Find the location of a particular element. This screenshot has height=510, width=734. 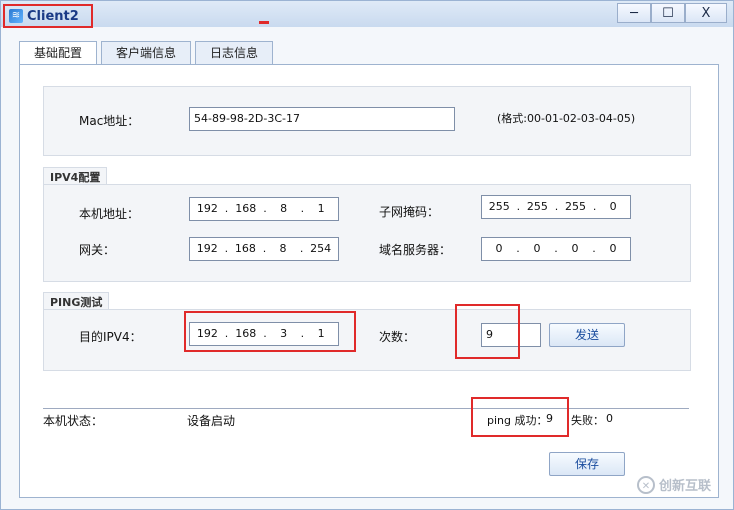

dns-input: 0. 0. 0. 0 is located at coordinates (556, 249).